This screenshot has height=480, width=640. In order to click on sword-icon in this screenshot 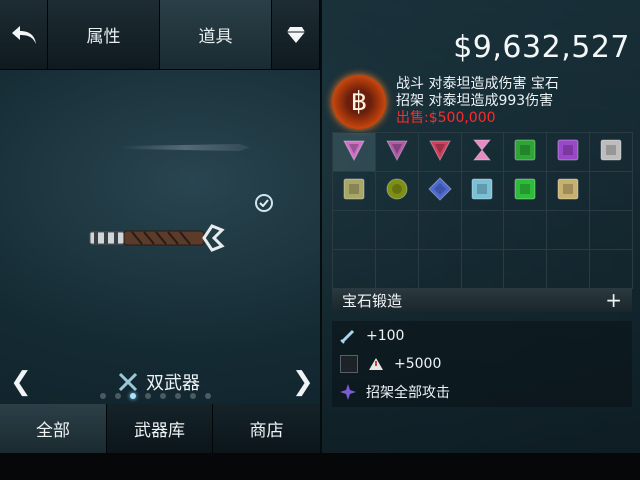, I will do `click(347, 336)`.